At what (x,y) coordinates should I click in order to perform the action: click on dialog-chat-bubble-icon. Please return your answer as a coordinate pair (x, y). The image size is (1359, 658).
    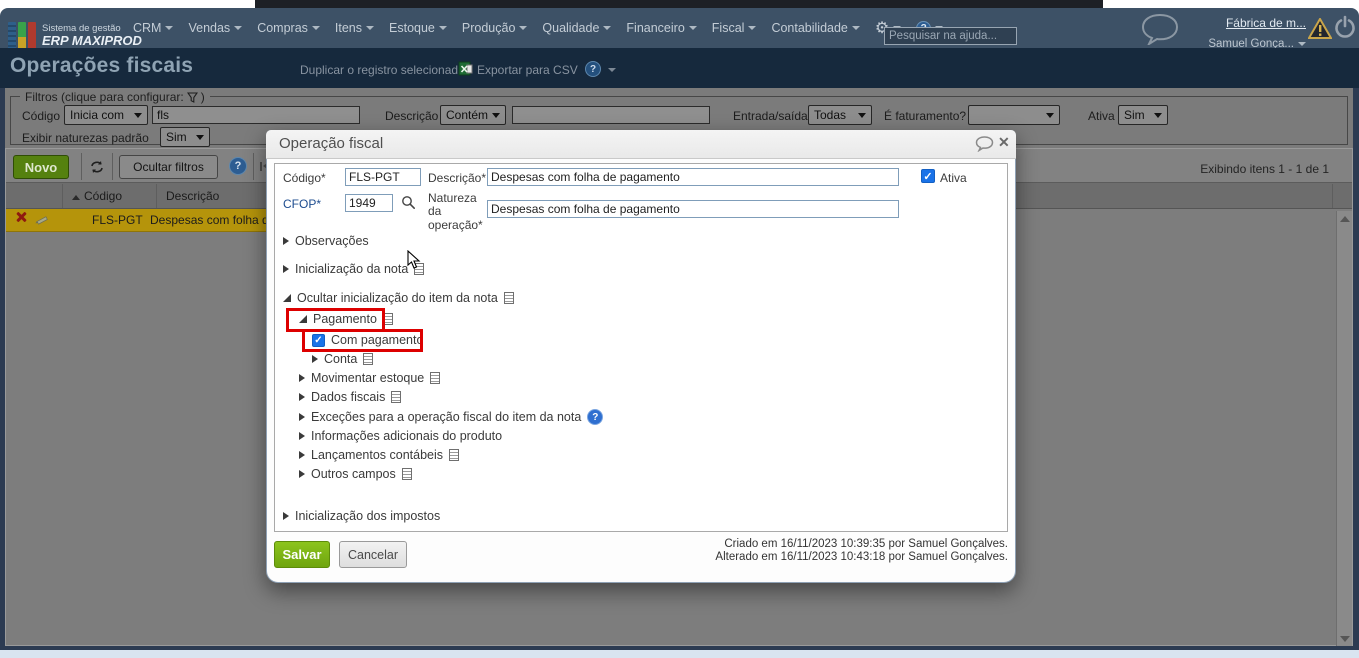
    Looking at the image, I should click on (984, 144).